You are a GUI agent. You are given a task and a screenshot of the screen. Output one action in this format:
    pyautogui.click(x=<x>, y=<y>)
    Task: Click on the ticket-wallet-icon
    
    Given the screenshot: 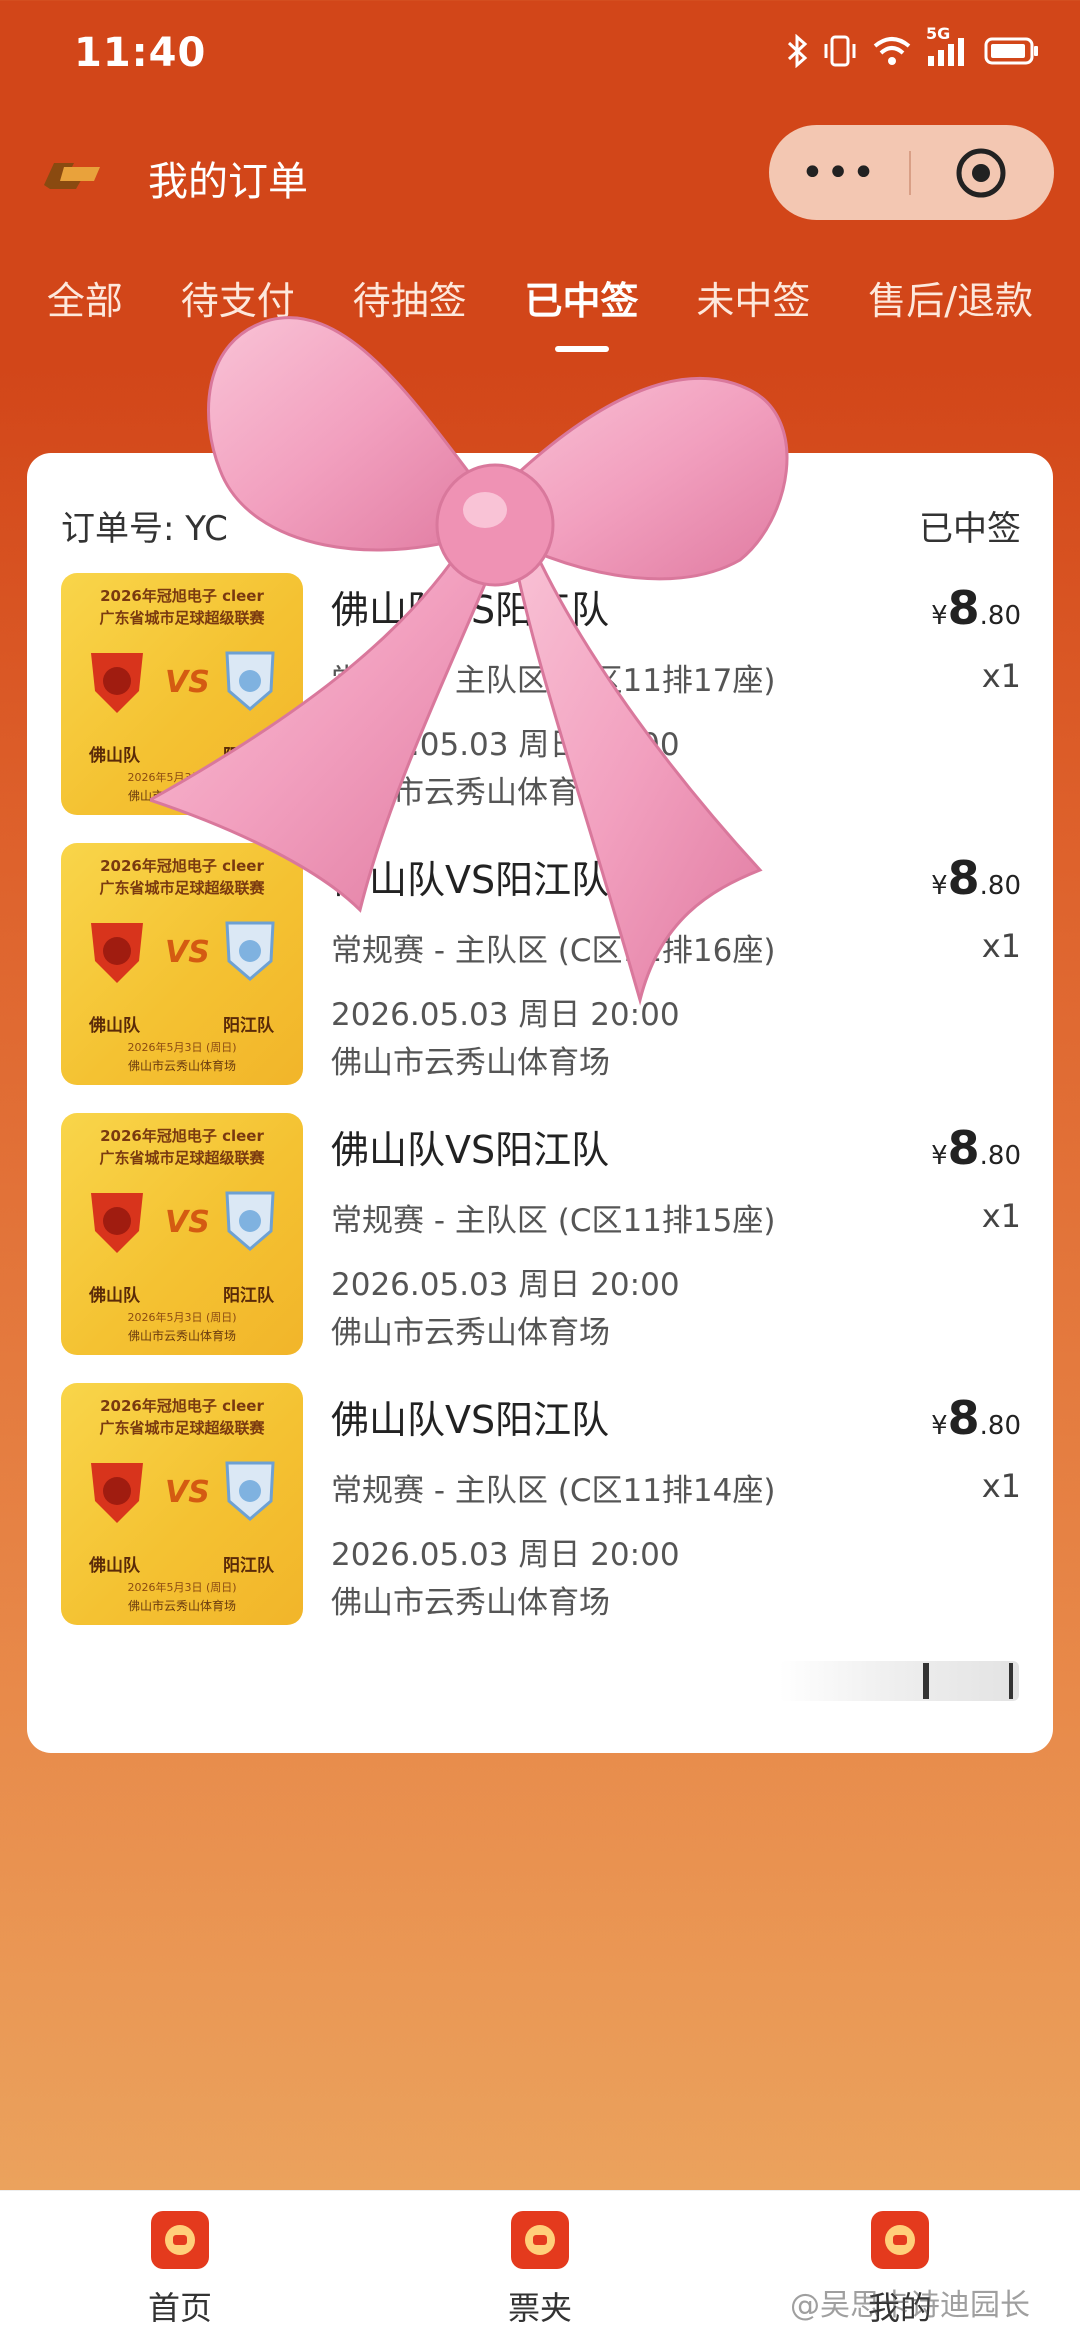 What is the action you would take?
    pyautogui.click(x=540, y=2240)
    